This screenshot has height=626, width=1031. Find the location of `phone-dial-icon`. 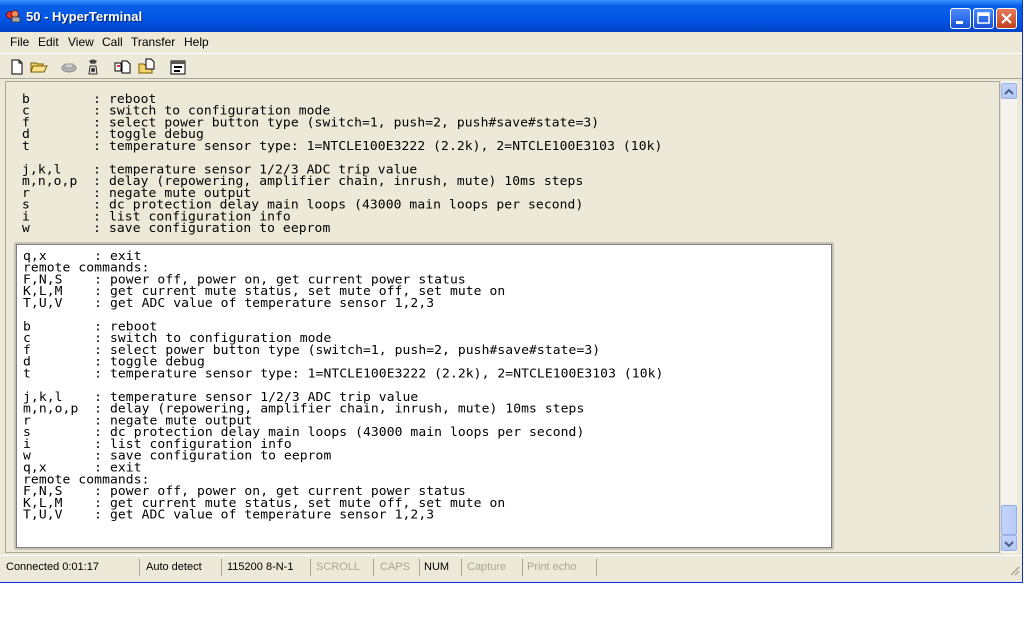

phone-dial-icon is located at coordinates (69, 67).